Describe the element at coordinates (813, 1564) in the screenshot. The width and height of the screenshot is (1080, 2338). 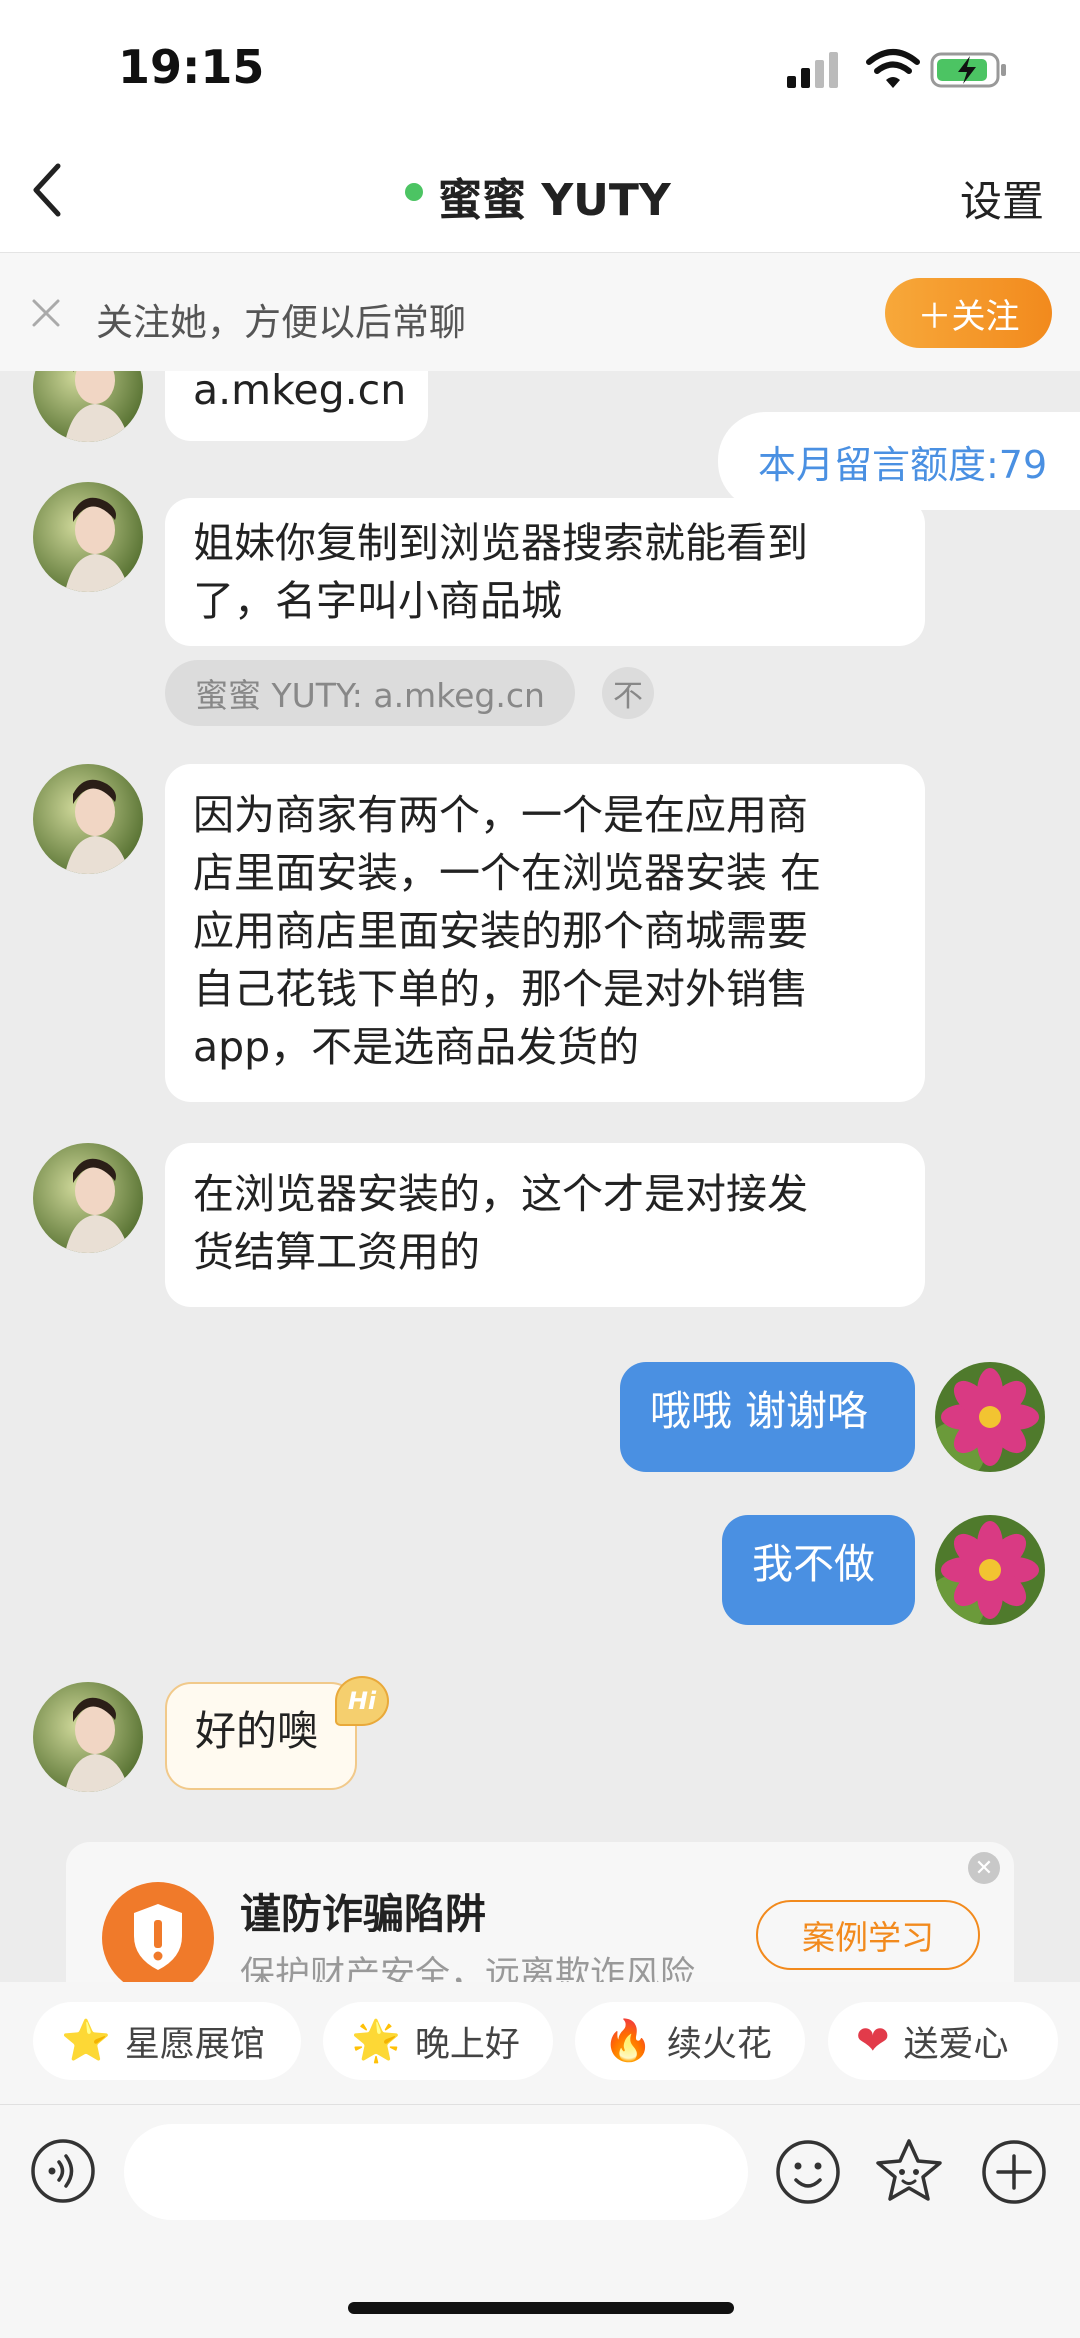
I see `message-text: 我不做` at that location.